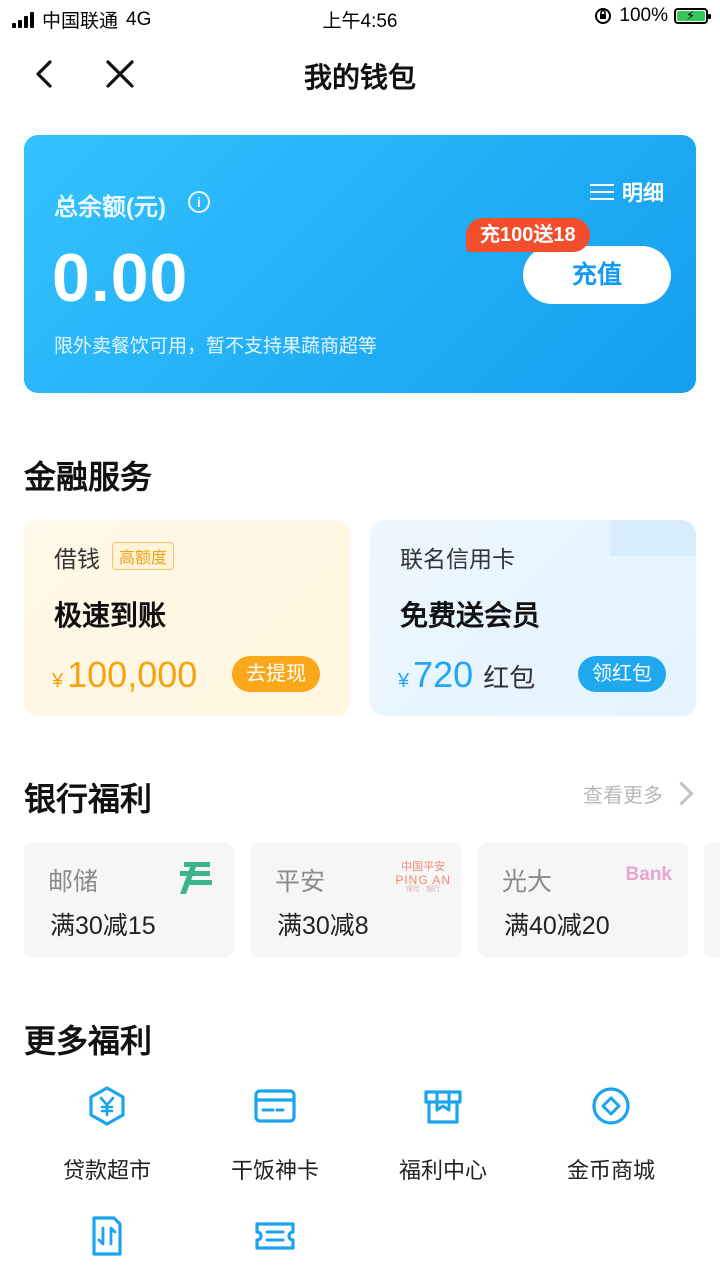  What do you see at coordinates (648, 874) in the screenshot?
I see `bank-logo: Bank` at bounding box center [648, 874].